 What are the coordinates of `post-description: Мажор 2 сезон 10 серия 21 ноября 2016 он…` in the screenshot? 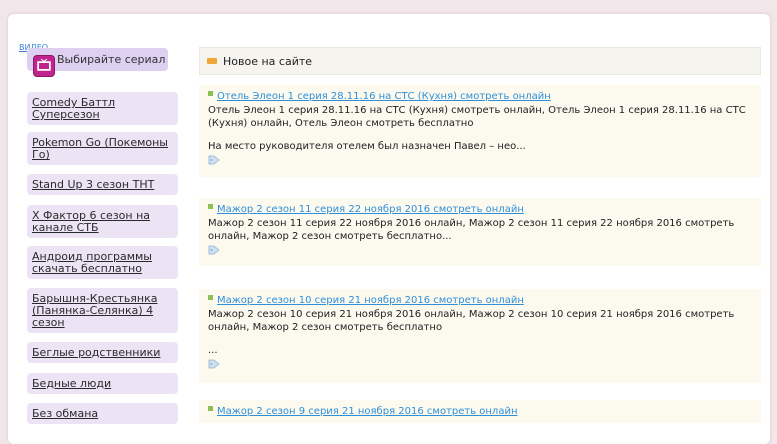 It's located at (471, 321).